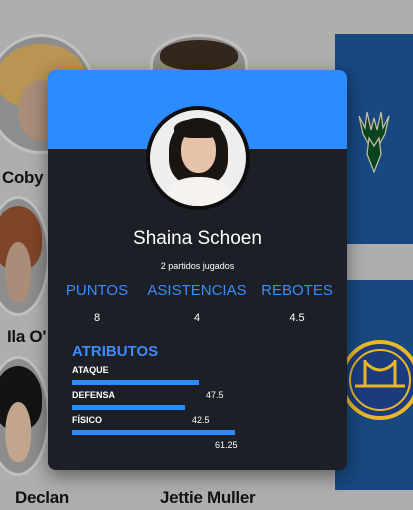 This screenshot has height=510, width=413. I want to click on attribute-label: DEFENSA, so click(94, 395).